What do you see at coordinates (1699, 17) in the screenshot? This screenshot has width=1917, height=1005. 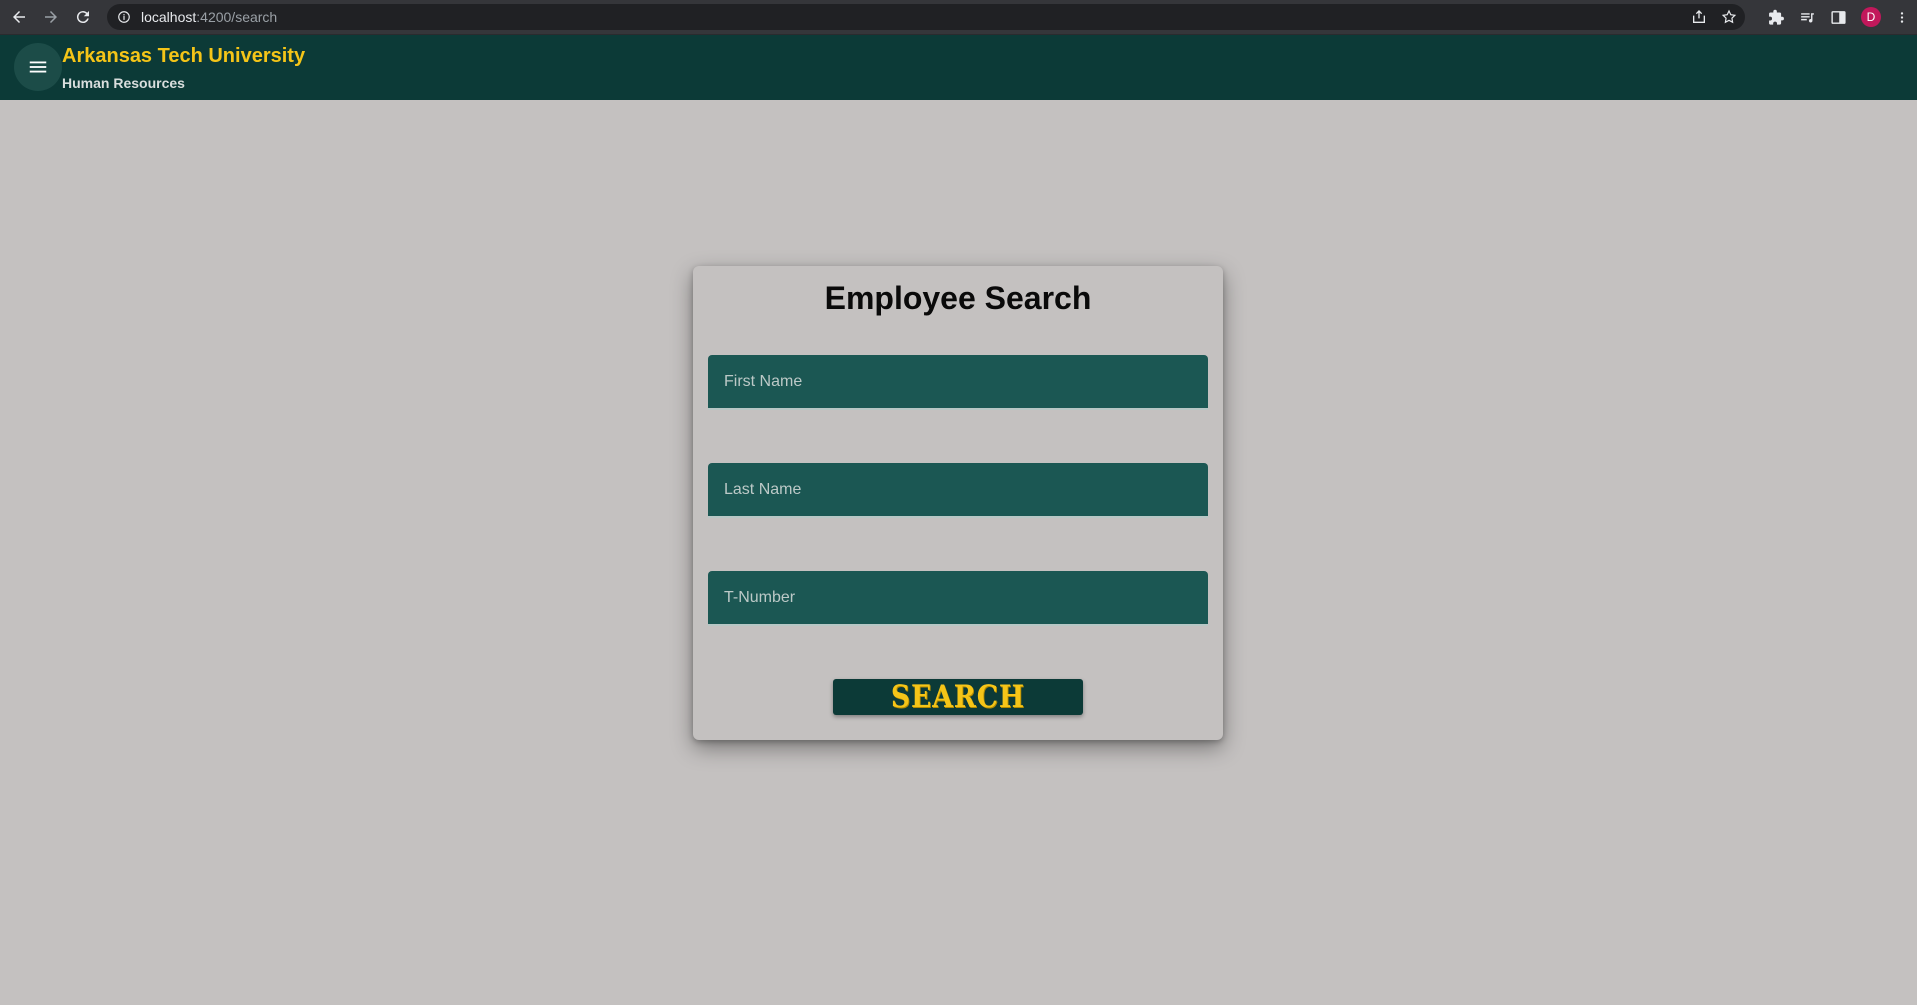 I see `share-icon` at bounding box center [1699, 17].